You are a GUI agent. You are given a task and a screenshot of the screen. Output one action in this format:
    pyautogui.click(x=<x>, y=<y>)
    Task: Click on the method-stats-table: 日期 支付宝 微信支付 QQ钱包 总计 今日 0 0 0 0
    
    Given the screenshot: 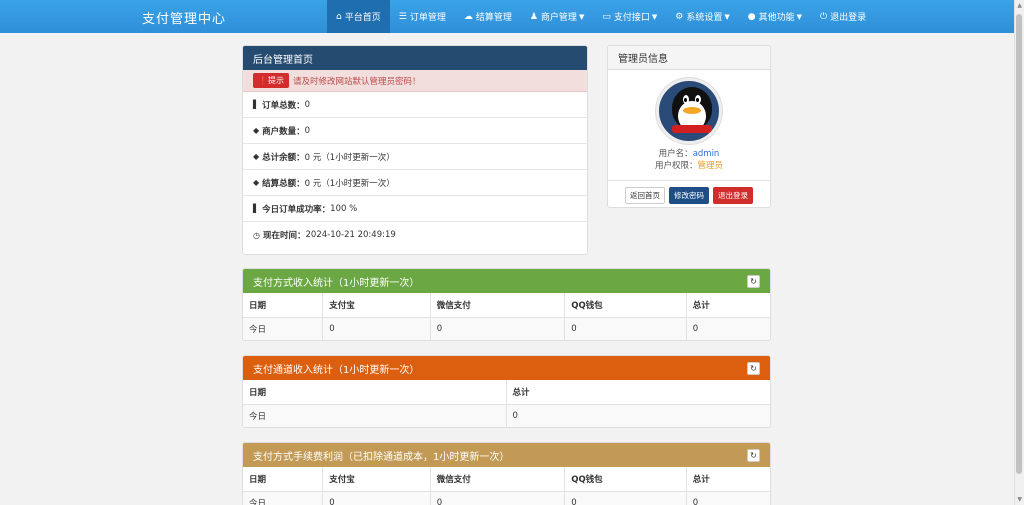 What is the action you would take?
    pyautogui.click(x=506, y=316)
    